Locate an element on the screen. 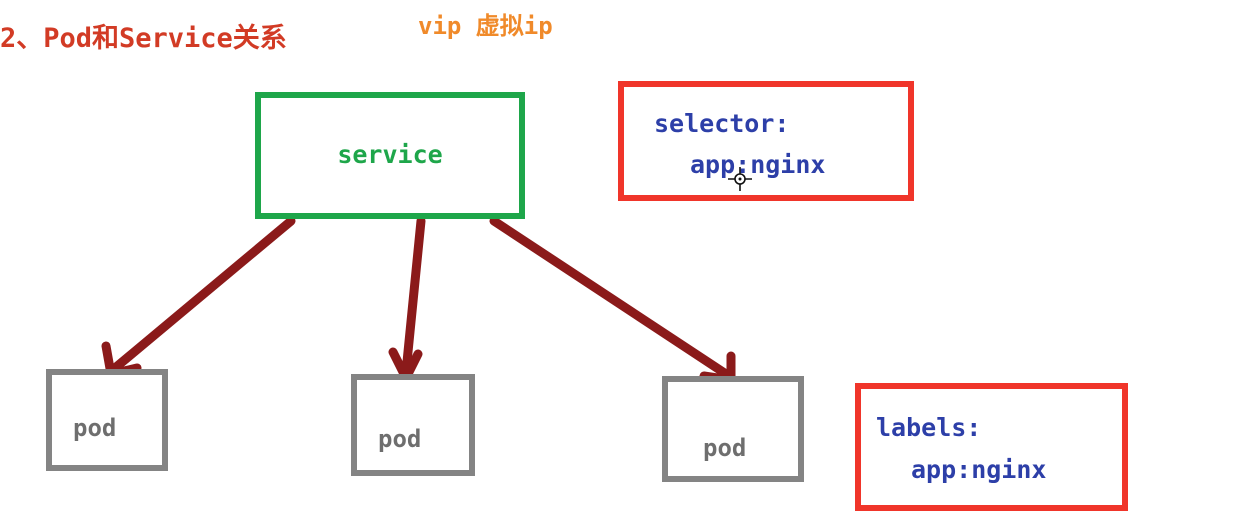 This screenshot has height=528, width=1235. service-box: service is located at coordinates (390, 155).